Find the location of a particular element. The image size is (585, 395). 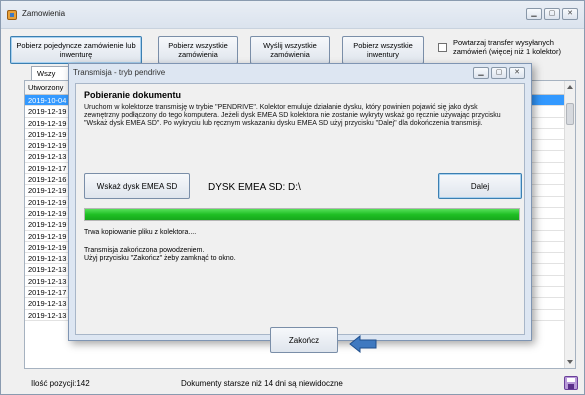

repeat-transfer-checkbox is located at coordinates (442, 47).